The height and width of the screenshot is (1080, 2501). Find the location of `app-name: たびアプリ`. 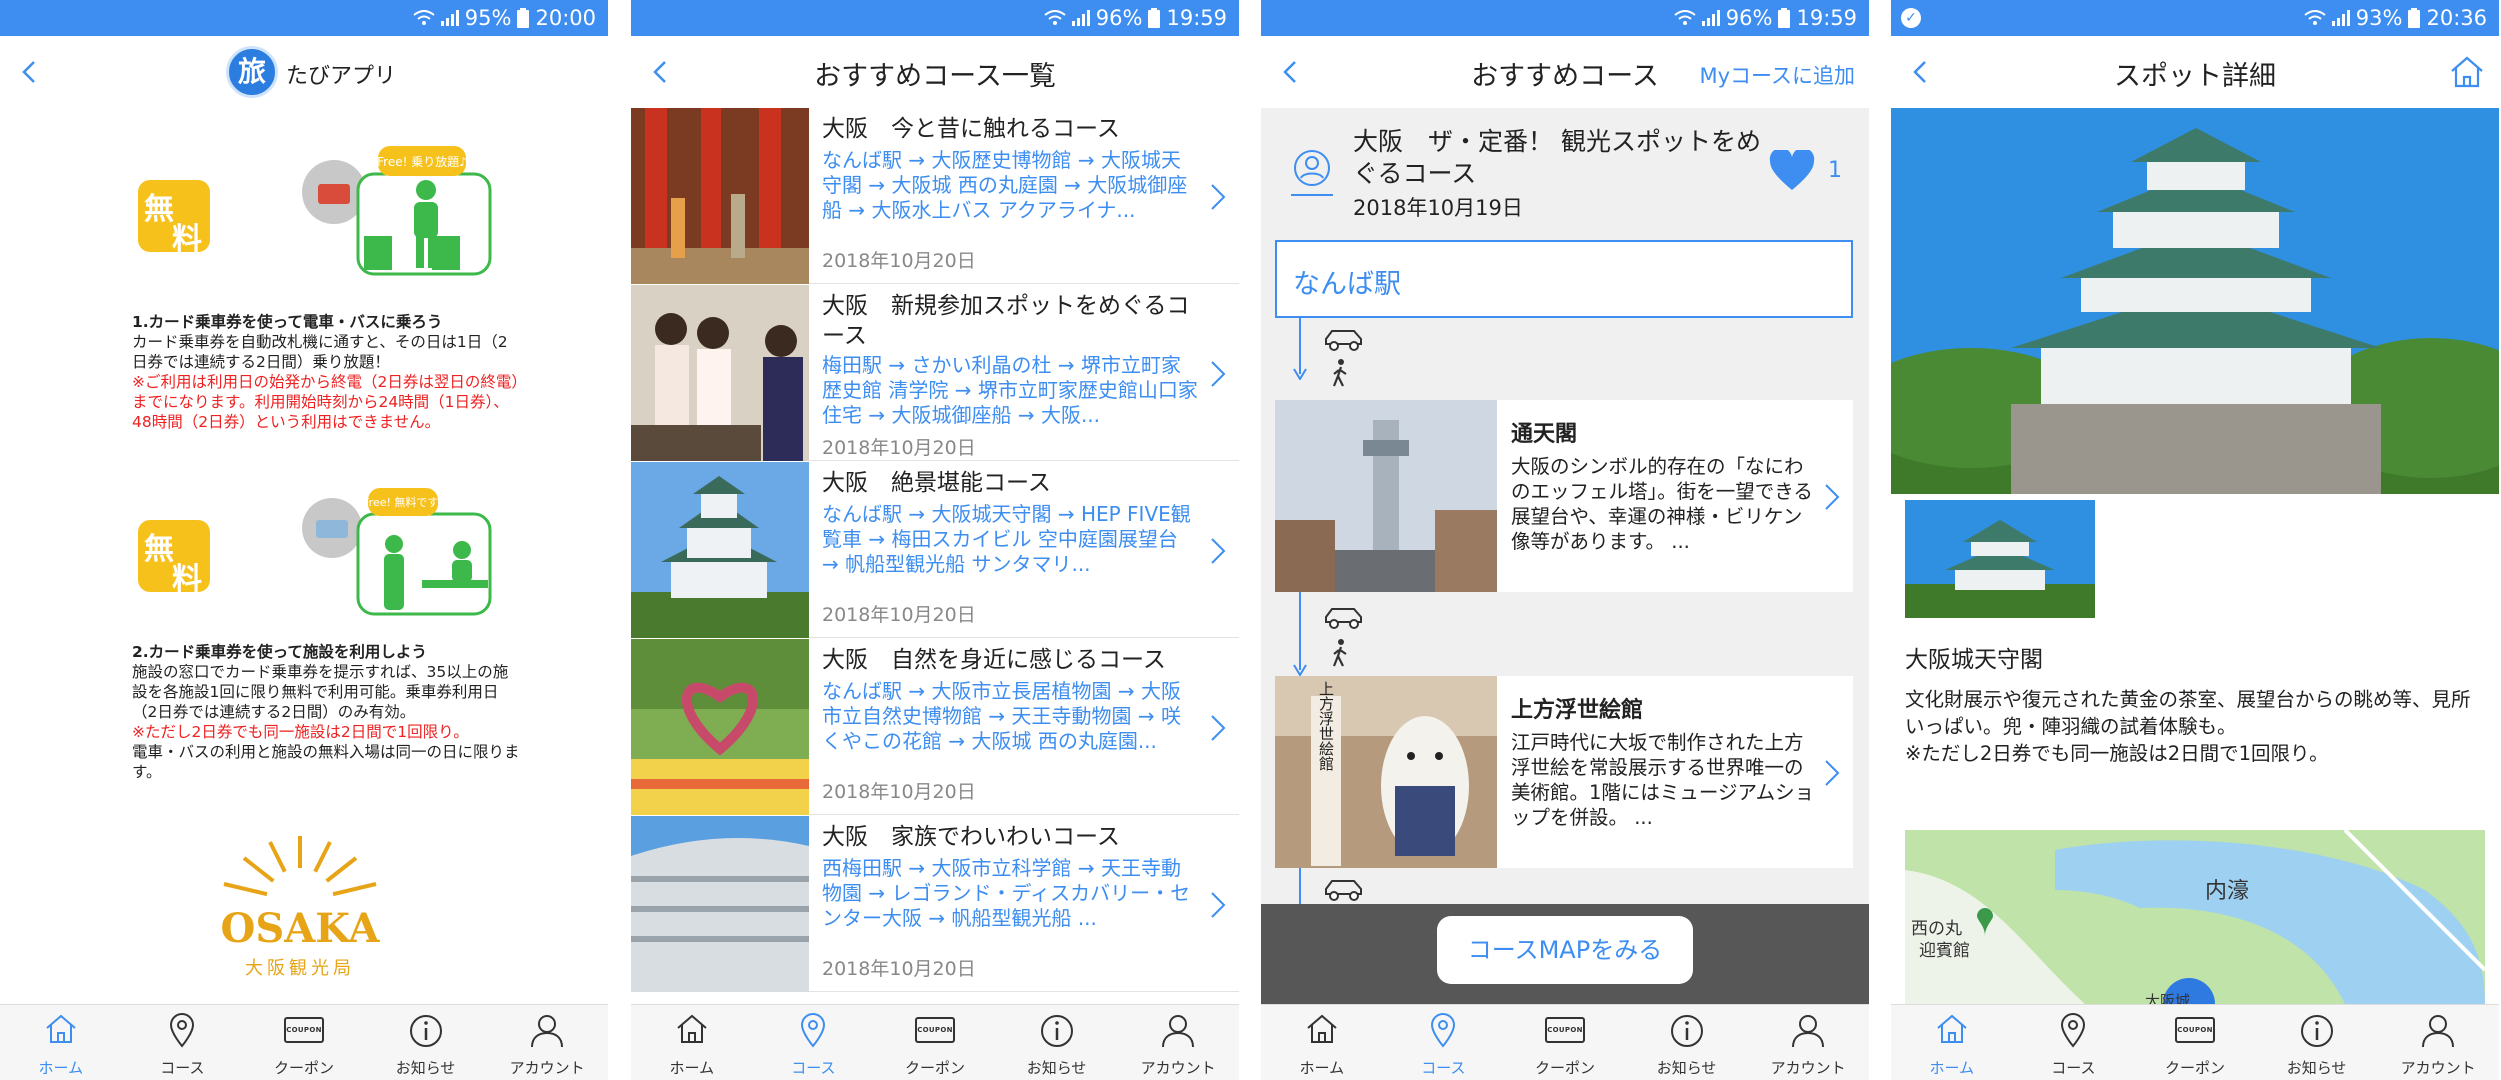

app-name: たびアプリ is located at coordinates (341, 76).